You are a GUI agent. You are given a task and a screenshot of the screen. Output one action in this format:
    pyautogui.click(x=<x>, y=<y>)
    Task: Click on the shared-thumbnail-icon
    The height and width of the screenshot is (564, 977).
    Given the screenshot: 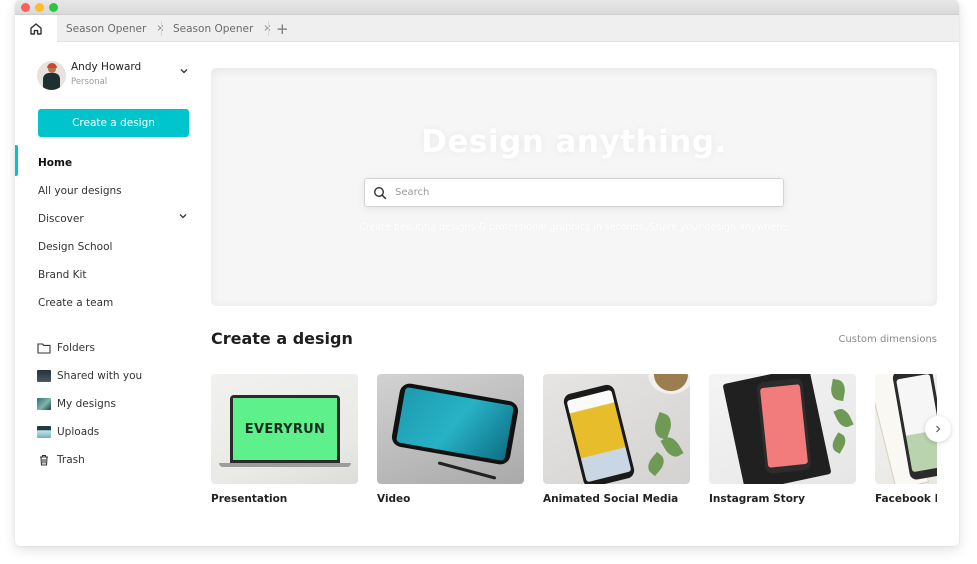 What is the action you would take?
    pyautogui.click(x=44, y=376)
    